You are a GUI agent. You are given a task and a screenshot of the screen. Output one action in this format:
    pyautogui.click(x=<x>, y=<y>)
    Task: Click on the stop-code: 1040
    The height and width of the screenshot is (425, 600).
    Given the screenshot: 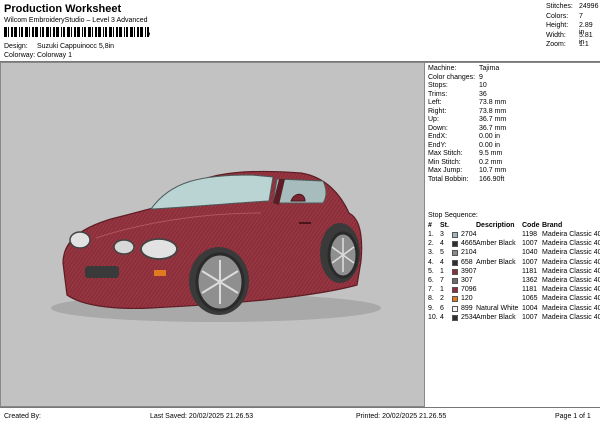 What is the action you would take?
    pyautogui.click(x=530, y=253)
    